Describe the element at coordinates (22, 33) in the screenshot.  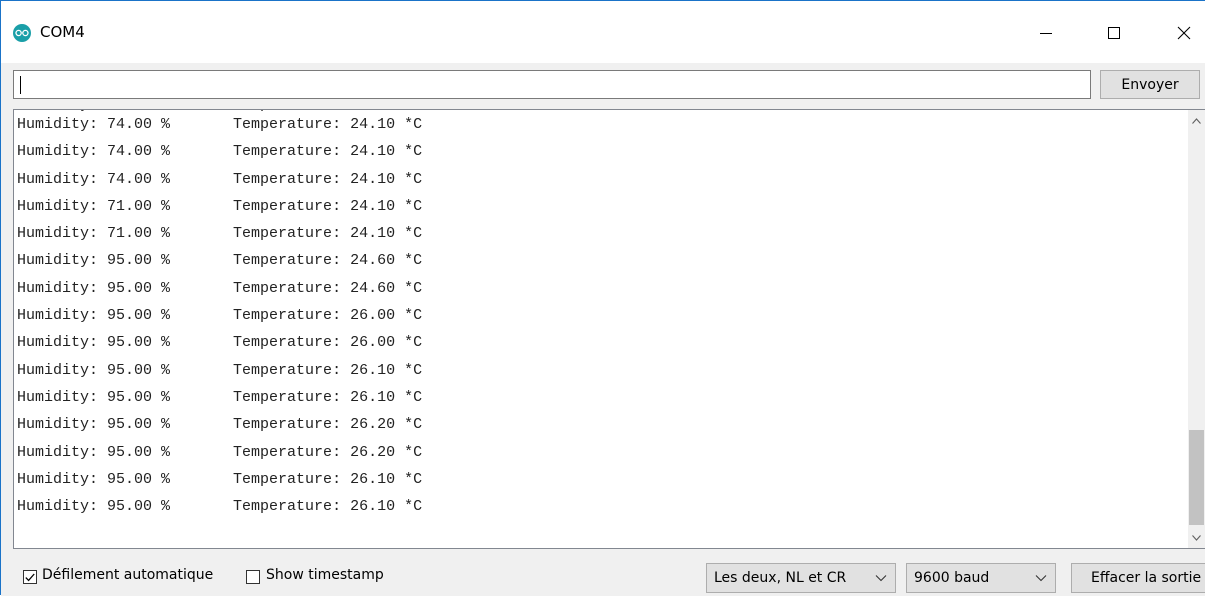
I see `arduino-icon` at that location.